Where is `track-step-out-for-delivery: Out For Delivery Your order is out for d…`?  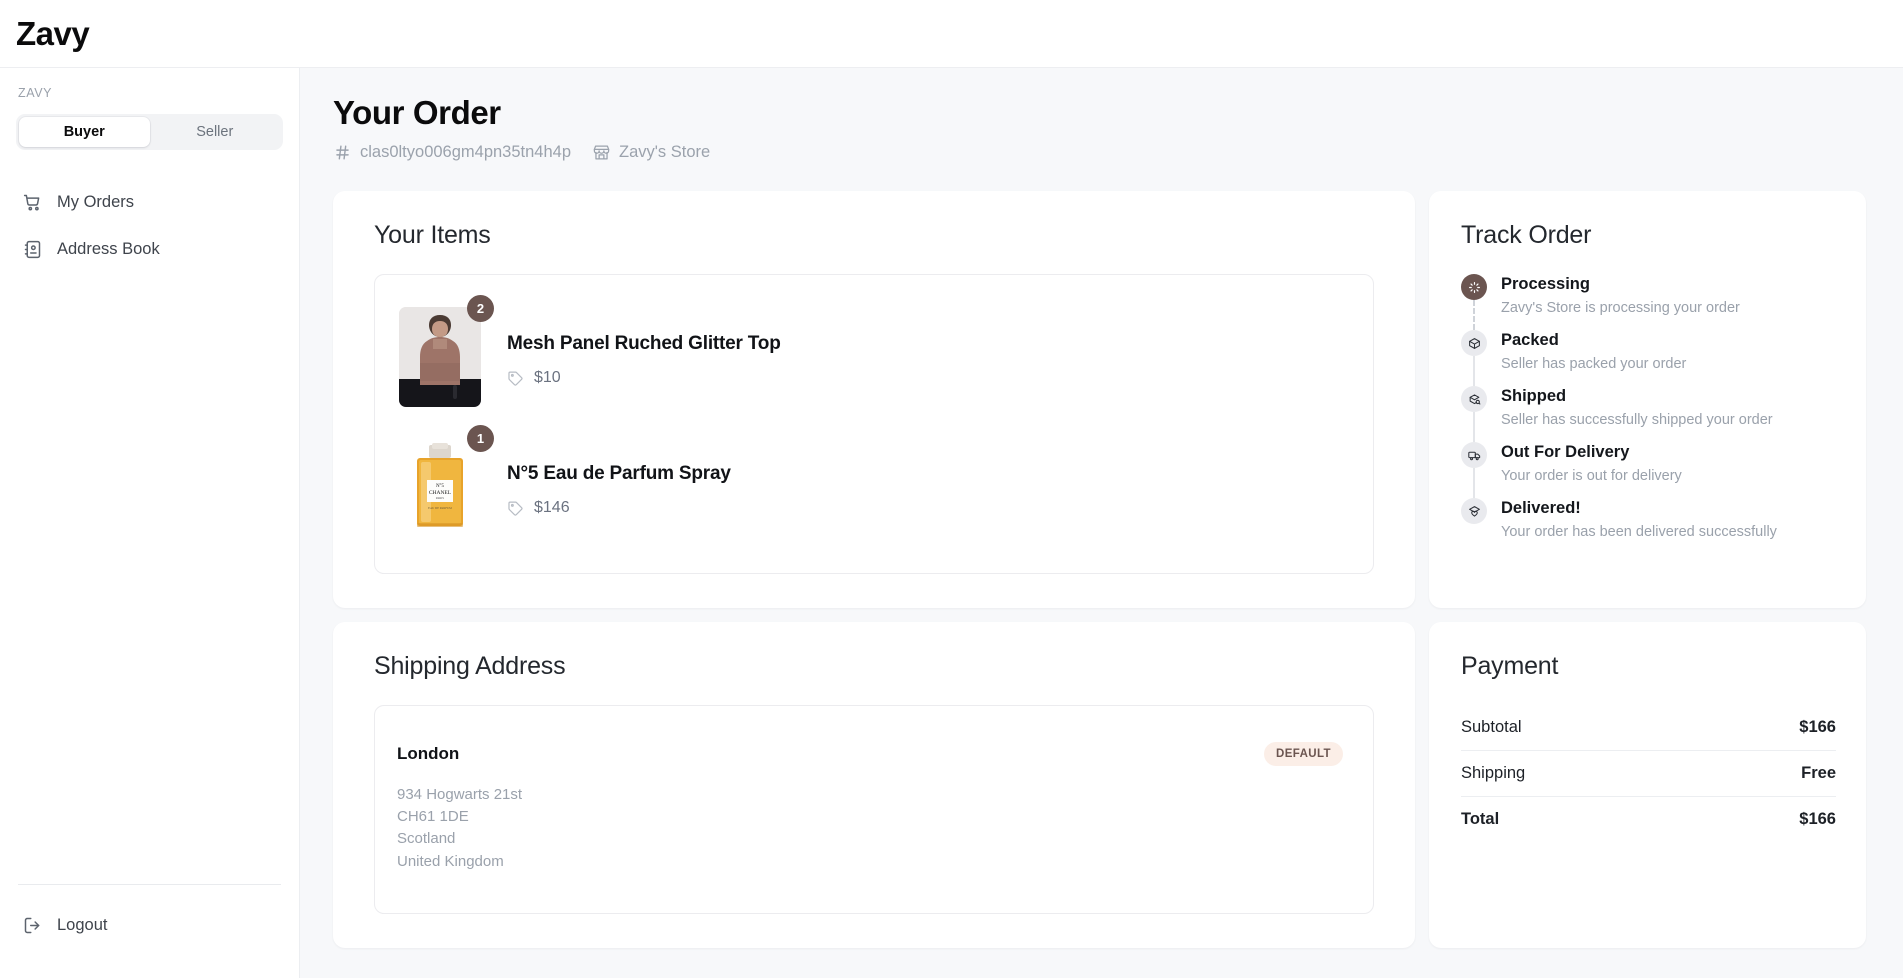 track-step-out-for-delivery: Out For Delivery Your order is out for d… is located at coordinates (1648, 470).